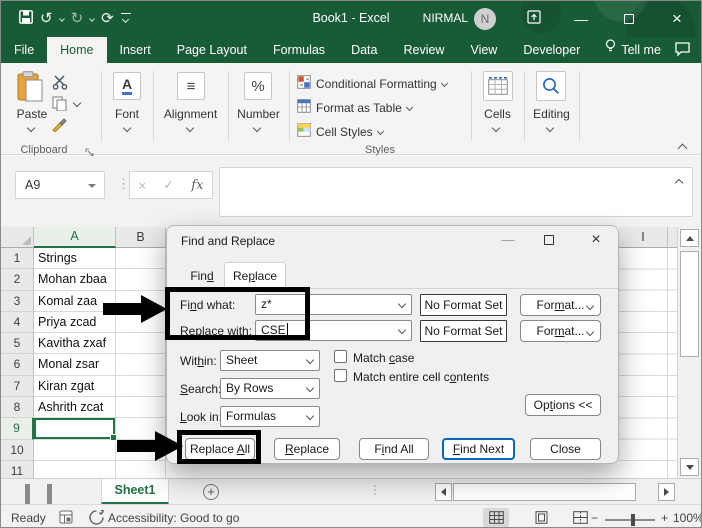  Describe the element at coordinates (682, 50) in the screenshot. I see `comment-icon` at that location.